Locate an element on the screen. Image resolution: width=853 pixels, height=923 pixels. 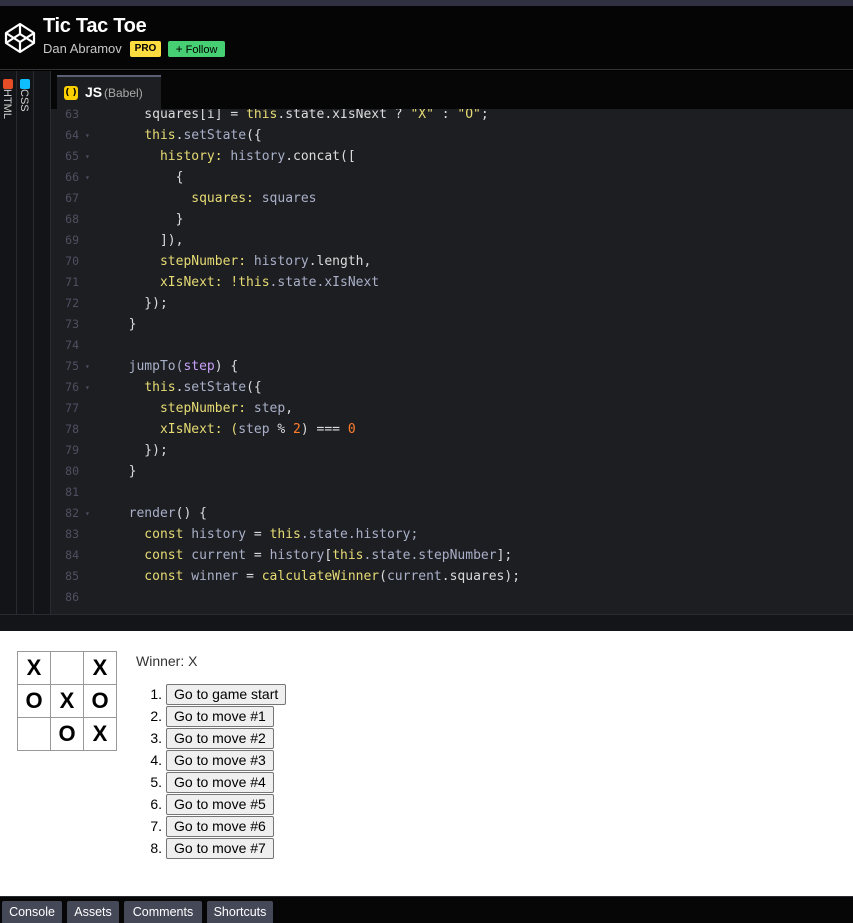
code-line: 76 ▾ this.setState({ is located at coordinates (452, 387).